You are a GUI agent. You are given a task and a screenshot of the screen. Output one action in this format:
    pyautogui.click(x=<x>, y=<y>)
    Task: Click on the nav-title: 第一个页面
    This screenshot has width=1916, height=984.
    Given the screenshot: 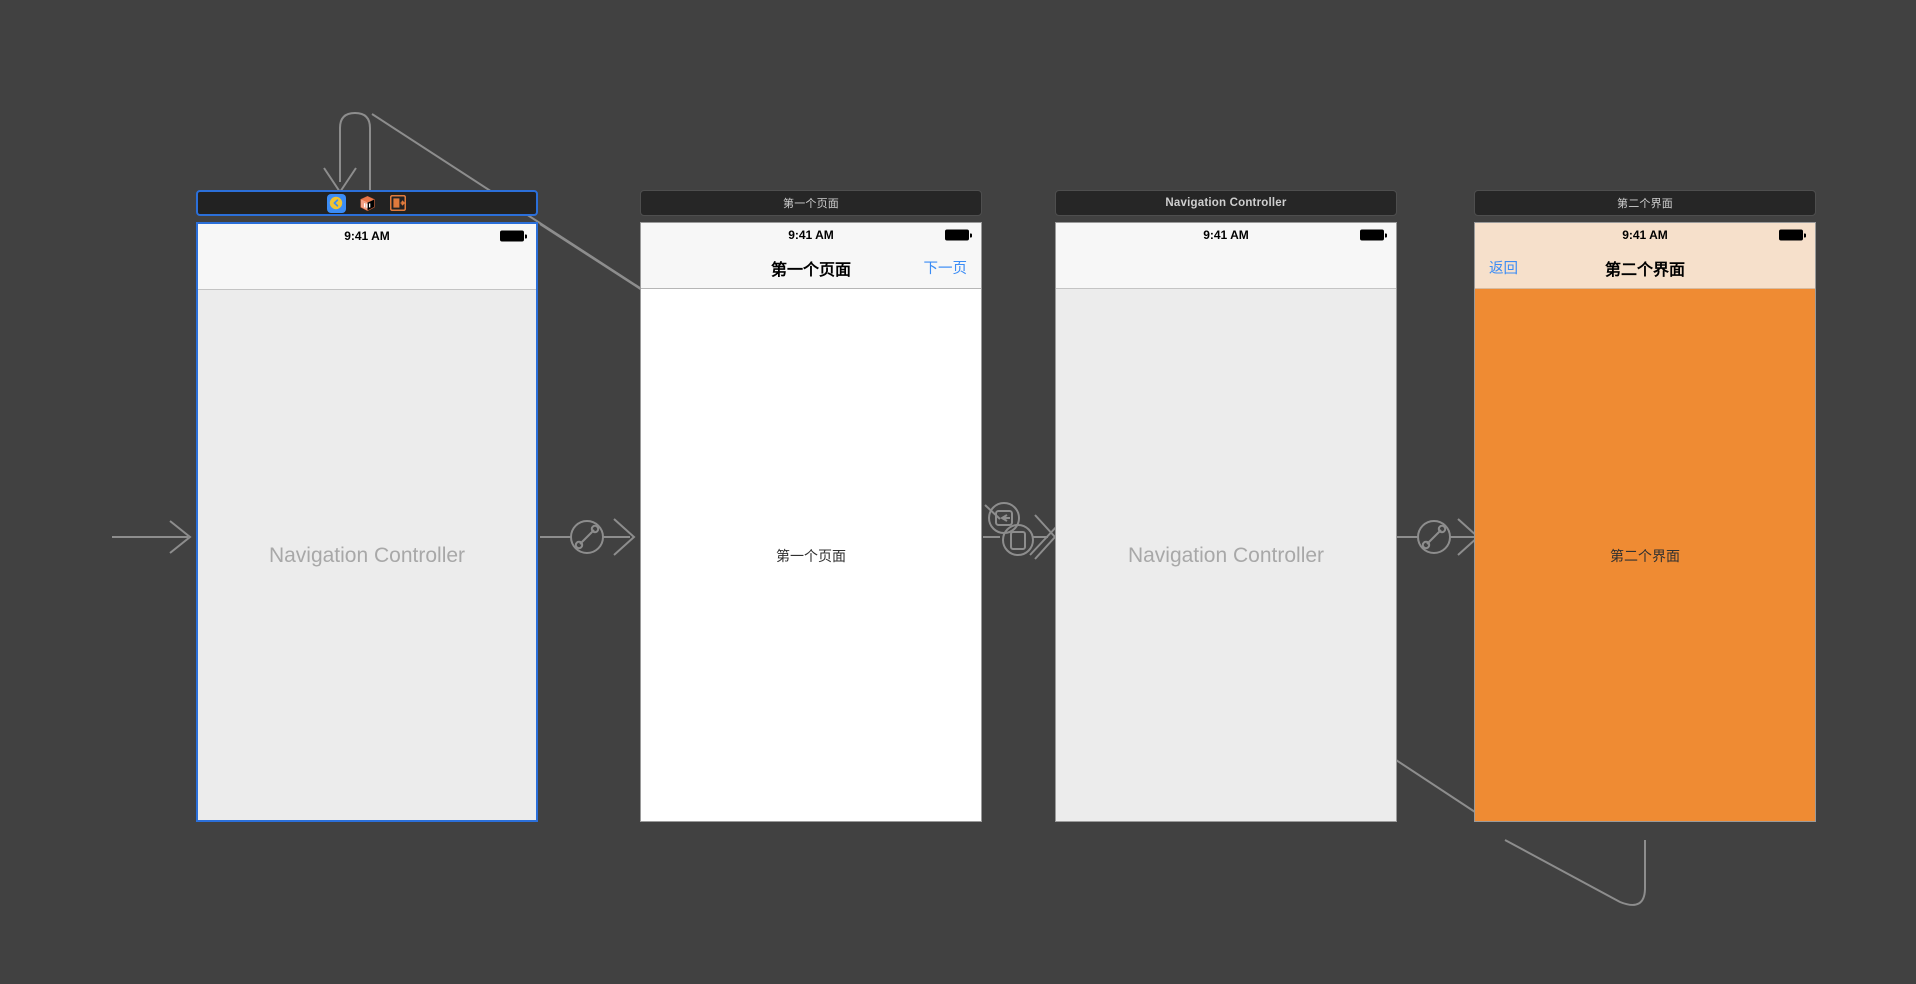 What is the action you would take?
    pyautogui.click(x=810, y=270)
    